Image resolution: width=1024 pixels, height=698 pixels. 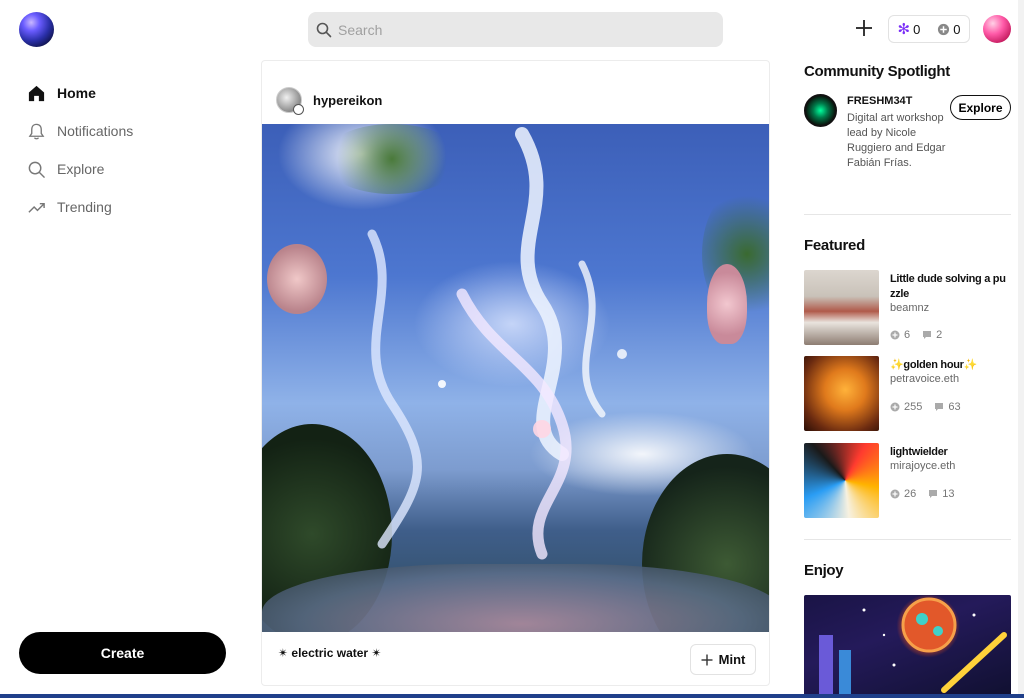 I want to click on comment-count: 2, so click(x=939, y=335).